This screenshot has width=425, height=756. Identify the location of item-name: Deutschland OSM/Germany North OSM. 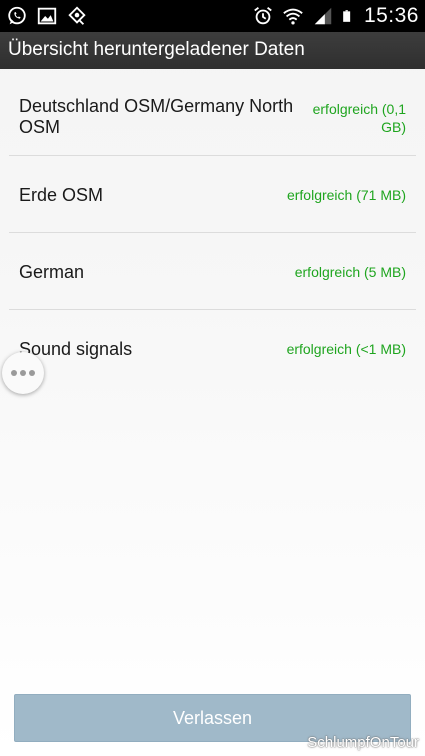
(156, 116).